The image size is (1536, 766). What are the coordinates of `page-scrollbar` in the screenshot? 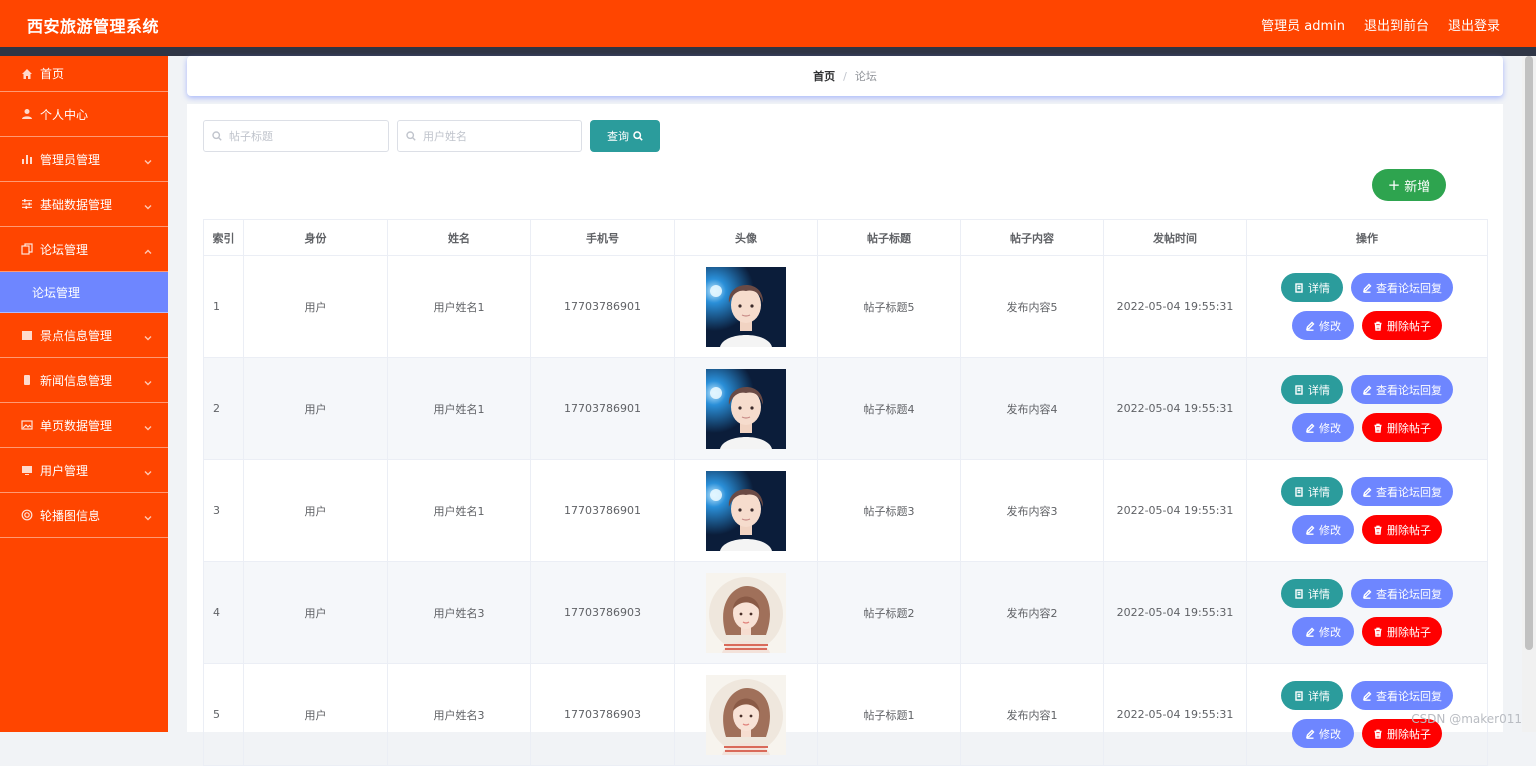 It's located at (1529, 394).